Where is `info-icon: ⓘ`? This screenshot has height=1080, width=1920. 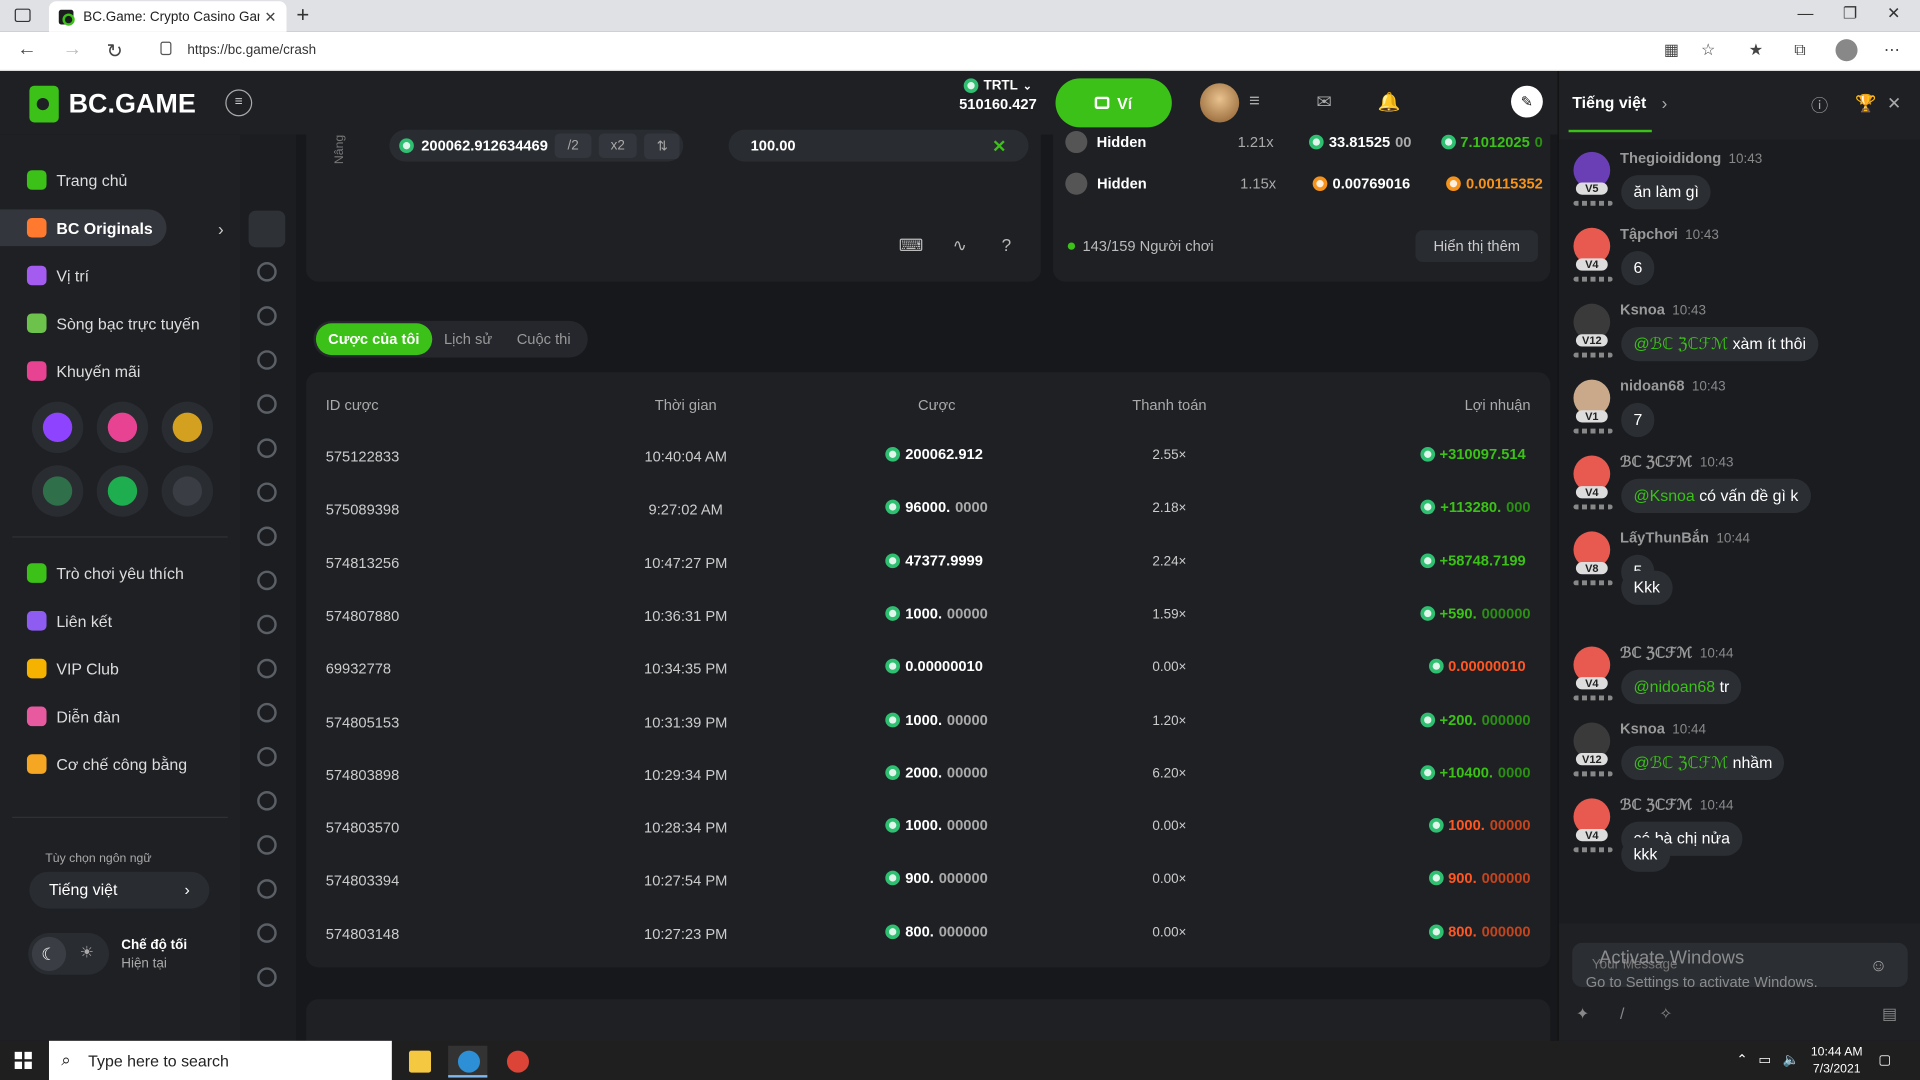
info-icon: ⓘ is located at coordinates (1819, 105).